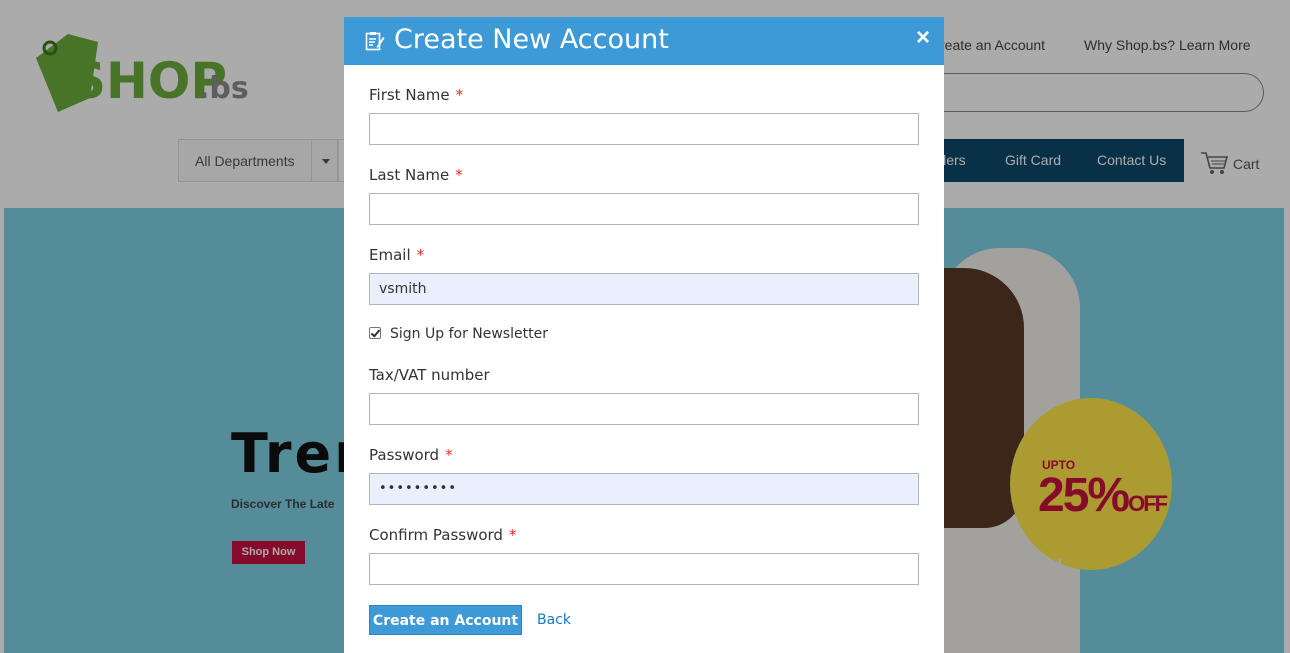 The height and width of the screenshot is (653, 1290). What do you see at coordinates (416, 175) in the screenshot?
I see `last-name-label: Last Name *` at bounding box center [416, 175].